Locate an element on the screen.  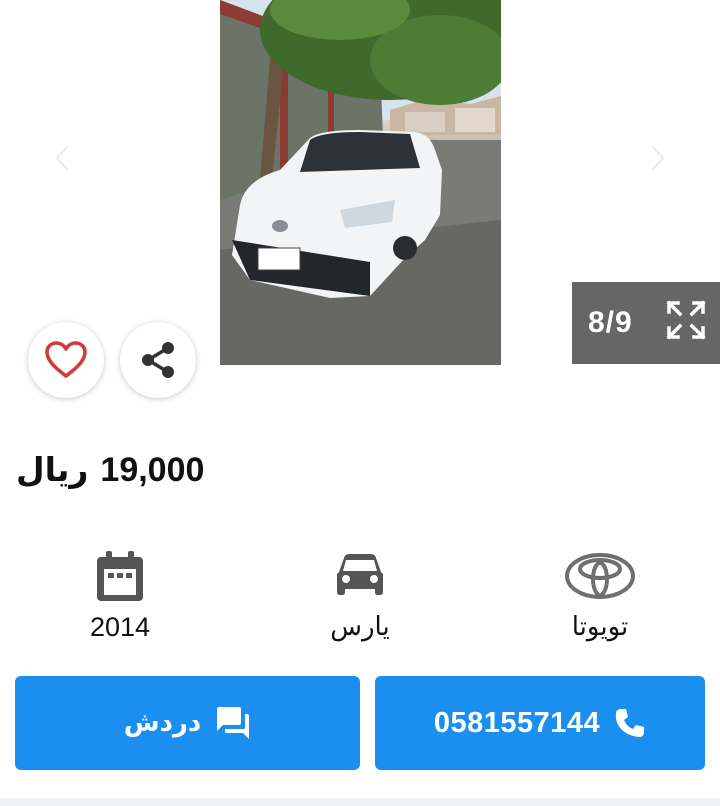
listing-price: ريال 19,000 is located at coordinates (110, 475).